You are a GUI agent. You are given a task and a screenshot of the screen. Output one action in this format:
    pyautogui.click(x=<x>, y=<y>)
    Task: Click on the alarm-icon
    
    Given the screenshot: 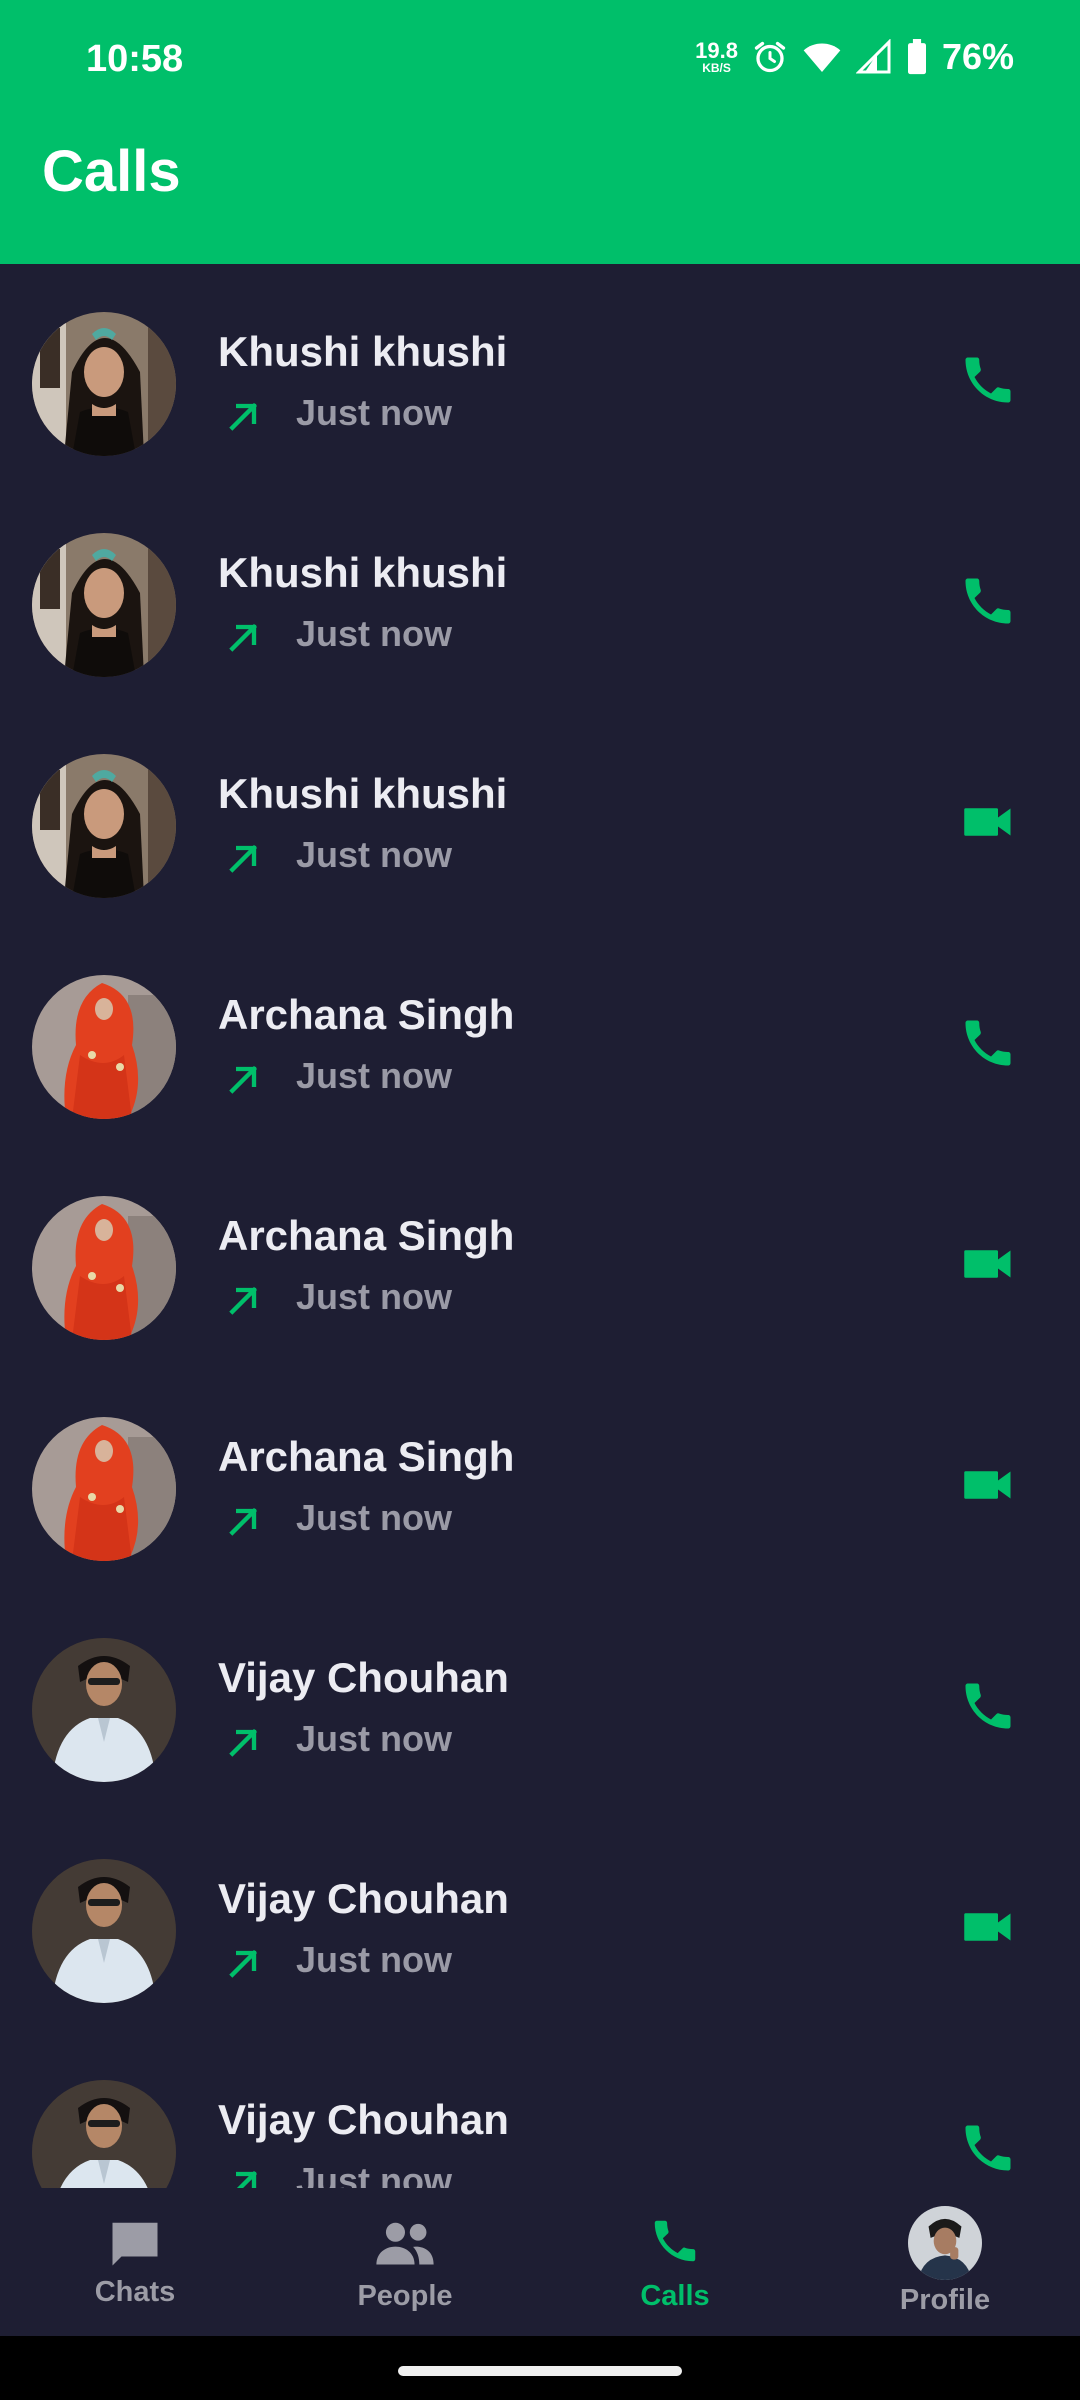 What is the action you would take?
    pyautogui.click(x=770, y=57)
    